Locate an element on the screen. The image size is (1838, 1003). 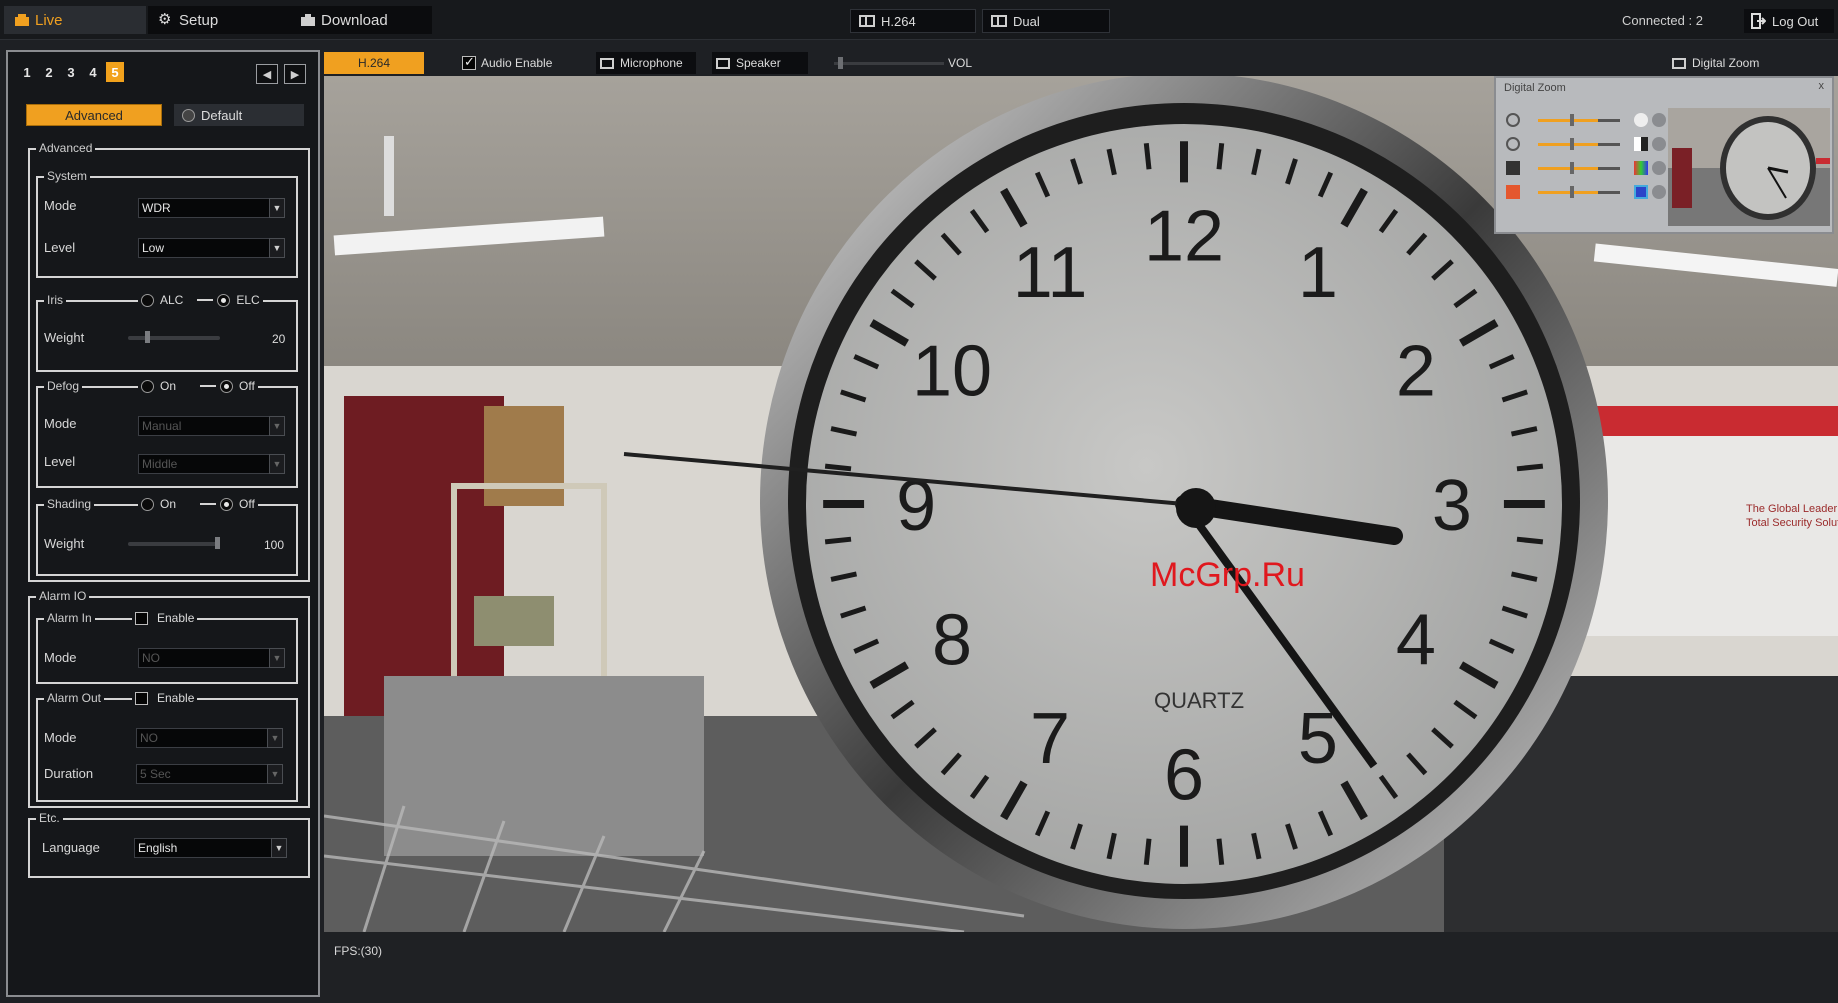
brightness-control is located at coordinates (1586, 120).